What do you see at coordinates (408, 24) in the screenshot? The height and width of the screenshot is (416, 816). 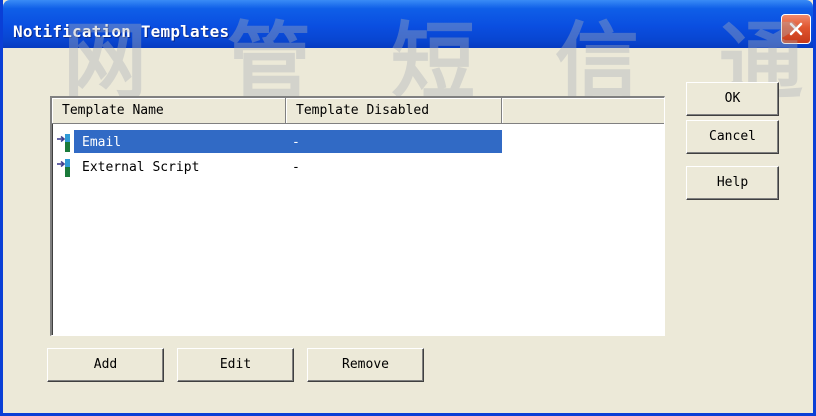 I see `title-bar: Notification Templates` at bounding box center [408, 24].